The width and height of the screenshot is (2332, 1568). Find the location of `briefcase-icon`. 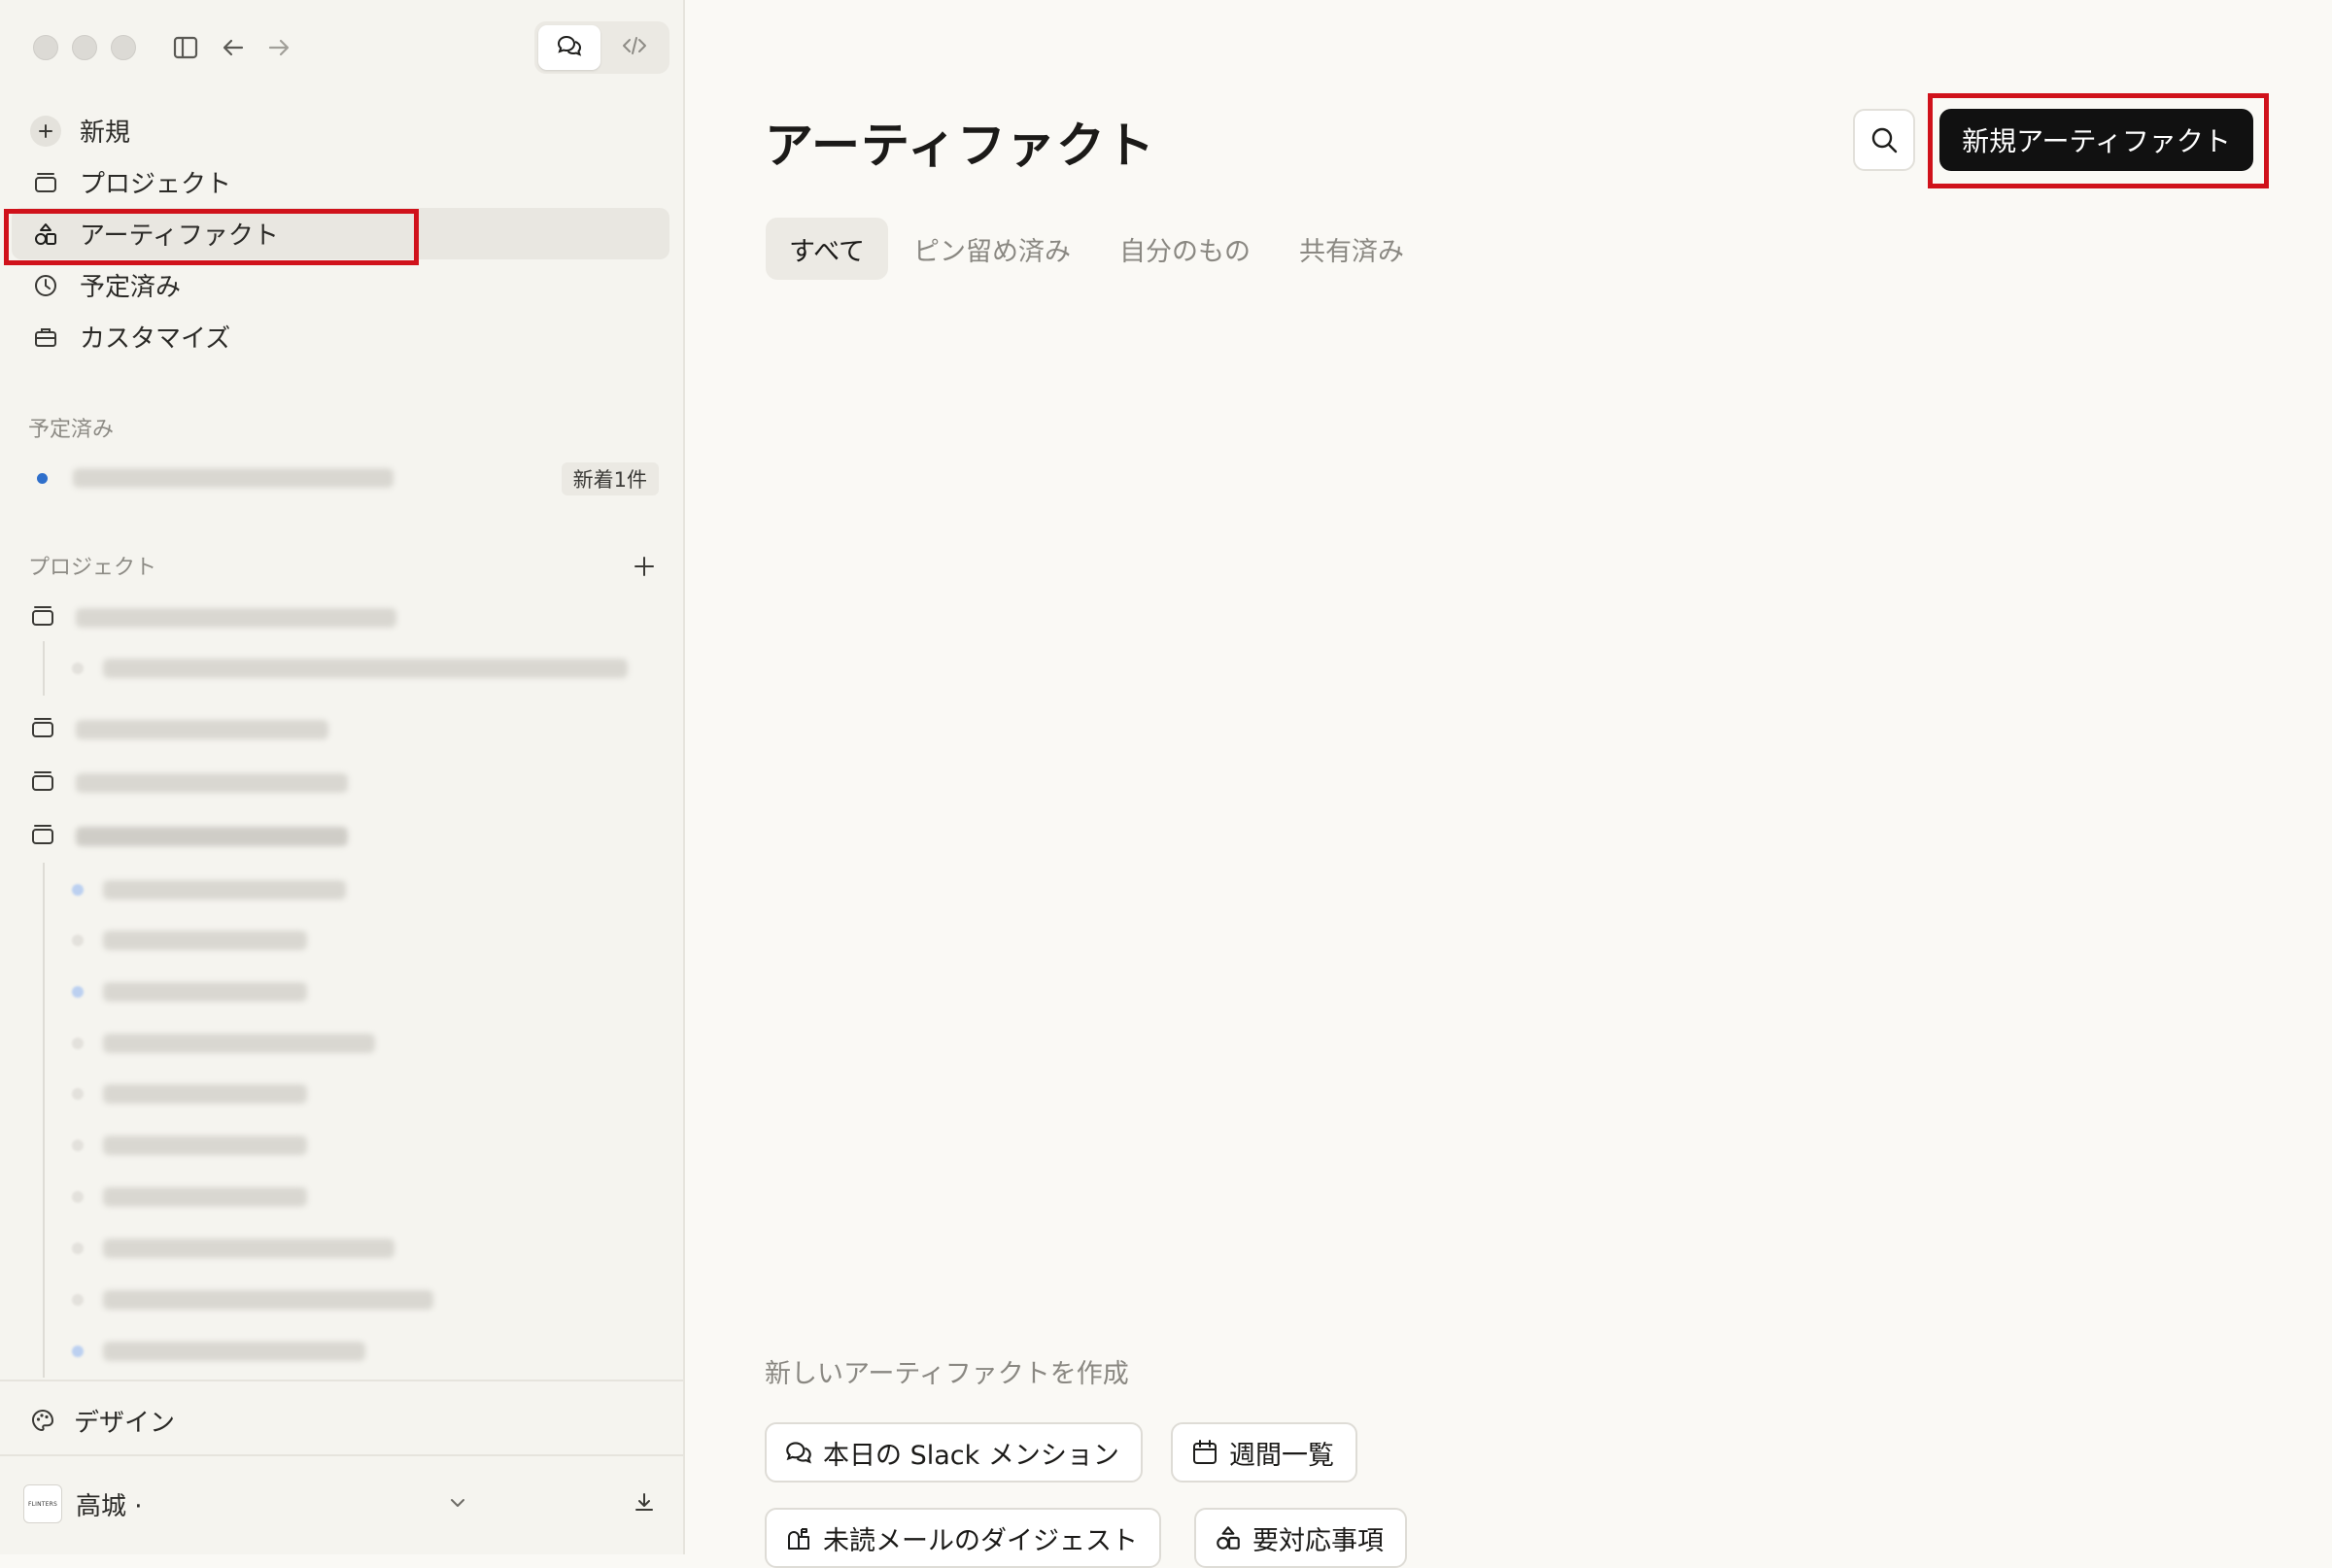

briefcase-icon is located at coordinates (45, 337).